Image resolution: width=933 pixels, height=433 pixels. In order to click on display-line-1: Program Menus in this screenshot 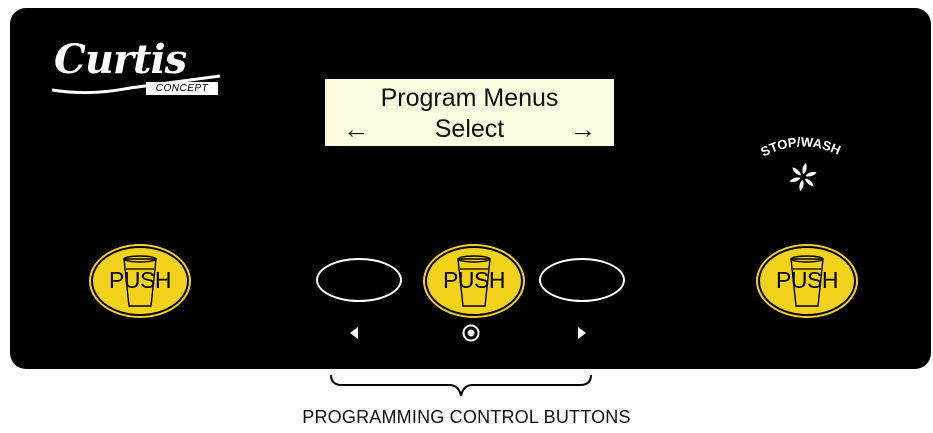, I will do `click(469, 98)`.